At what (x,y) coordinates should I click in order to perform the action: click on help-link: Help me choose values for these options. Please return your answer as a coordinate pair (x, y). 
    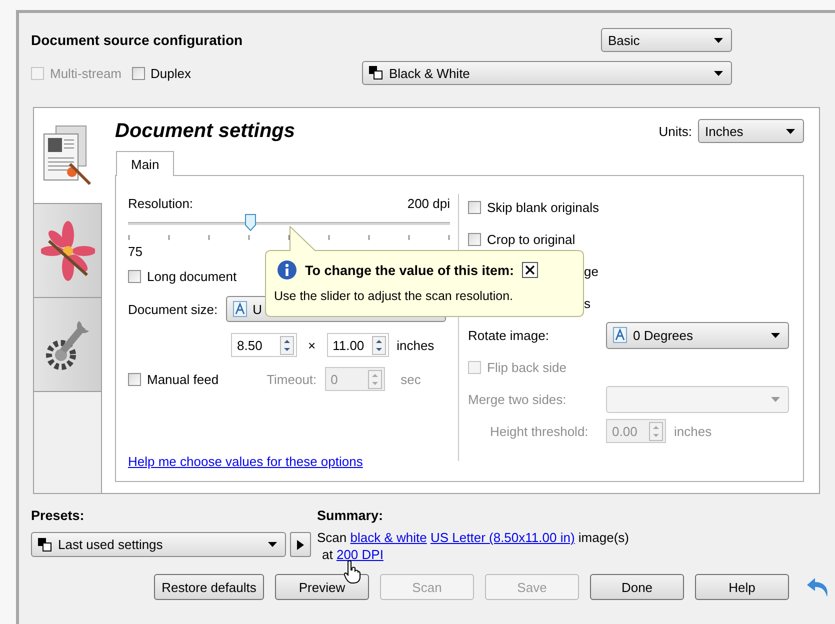
    Looking at the image, I should click on (245, 461).